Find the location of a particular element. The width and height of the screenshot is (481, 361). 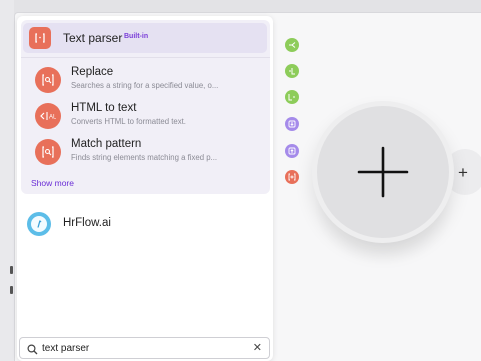

hrflow-icon is located at coordinates (39, 224).